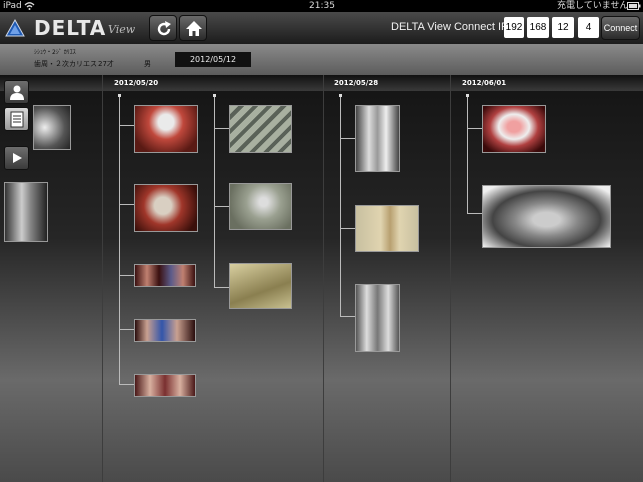  Describe the element at coordinates (620, 28) in the screenshot. I see `connect-button: Connect` at that location.